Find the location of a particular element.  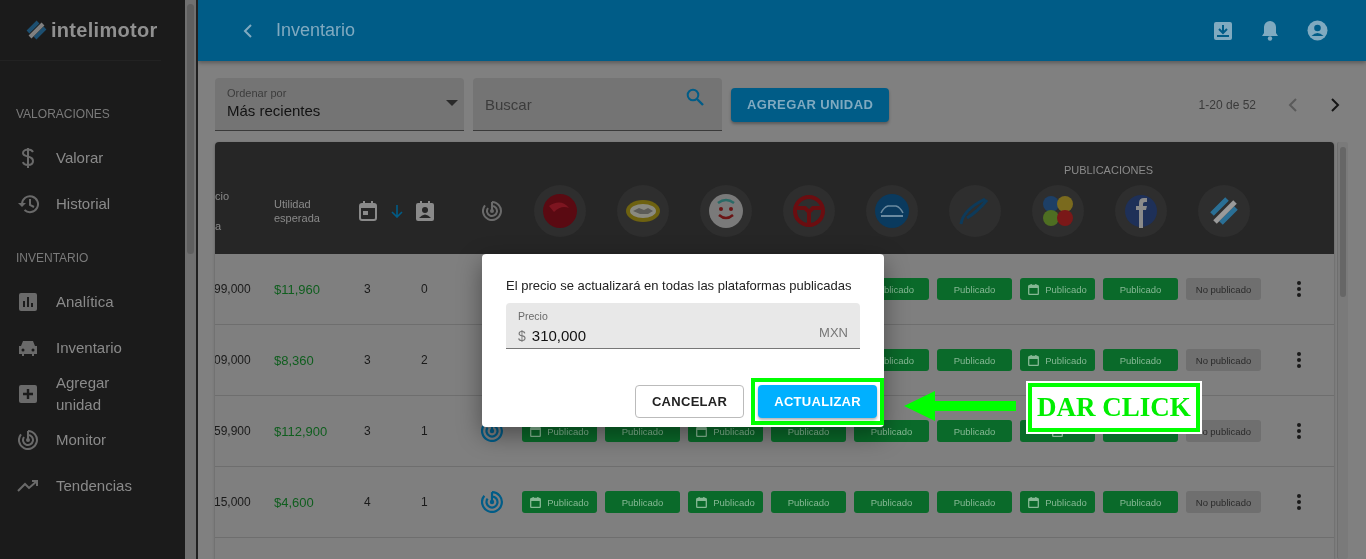

table-cell-text: 15,000 is located at coordinates (233, 502).